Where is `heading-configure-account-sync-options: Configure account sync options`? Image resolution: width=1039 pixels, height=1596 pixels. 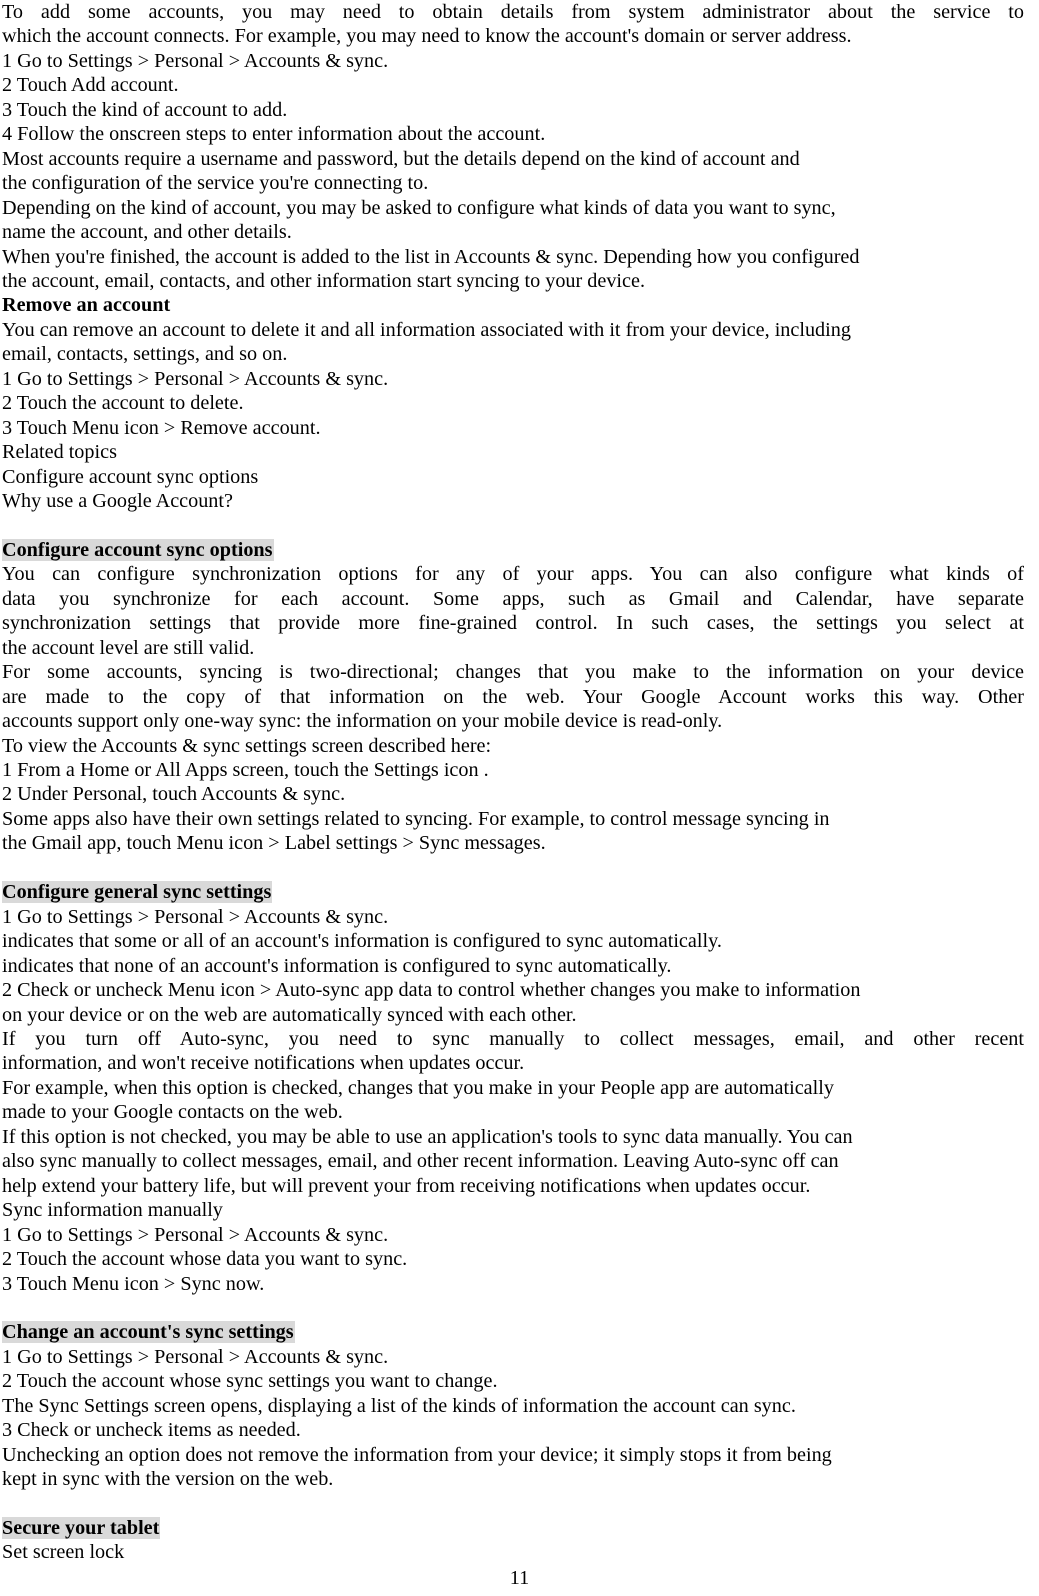 heading-configure-account-sync-options: Configure account sync options is located at coordinates (513, 550).